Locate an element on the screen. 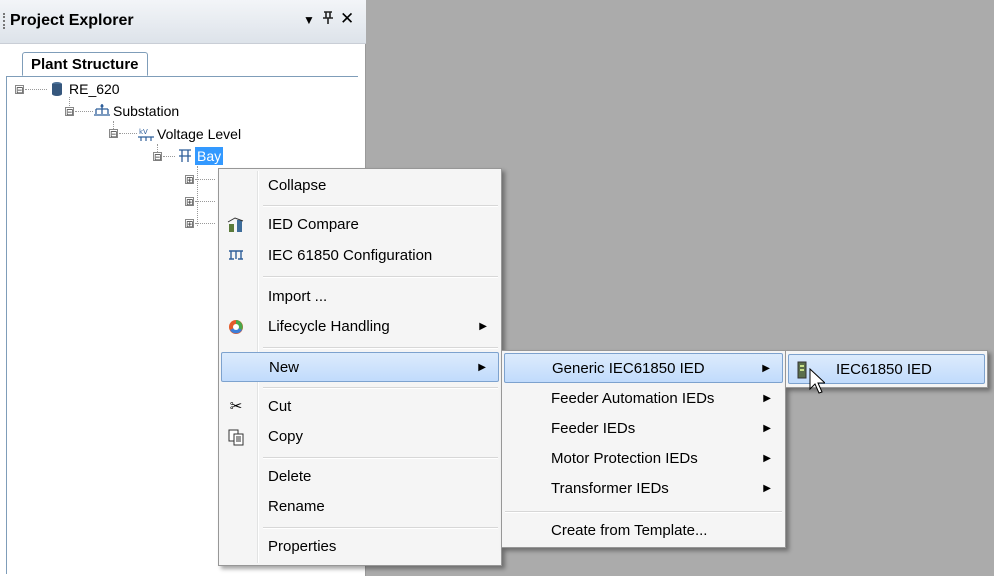  menu-item-feeder-automation-ieds: Feeder Automation IEDs ▶ is located at coordinates (643, 399).